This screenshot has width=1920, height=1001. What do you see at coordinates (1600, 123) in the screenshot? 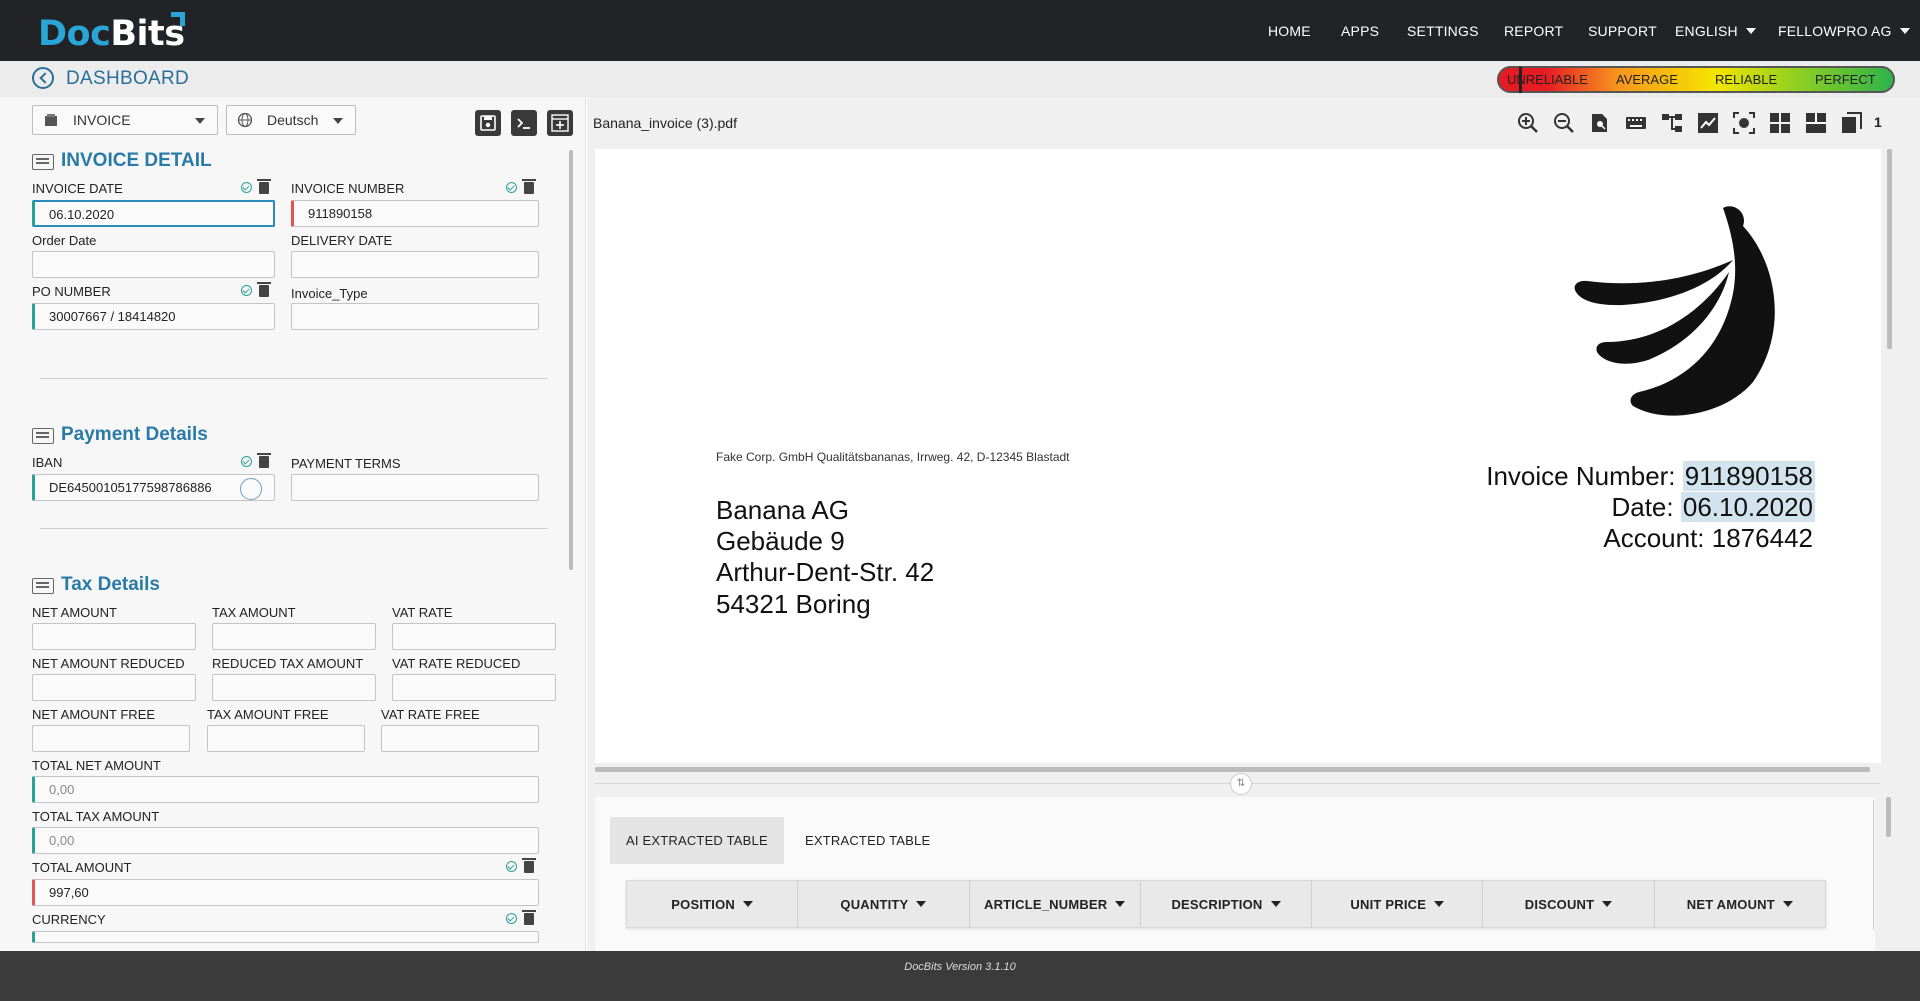
I see `find-in-page-icon` at bounding box center [1600, 123].